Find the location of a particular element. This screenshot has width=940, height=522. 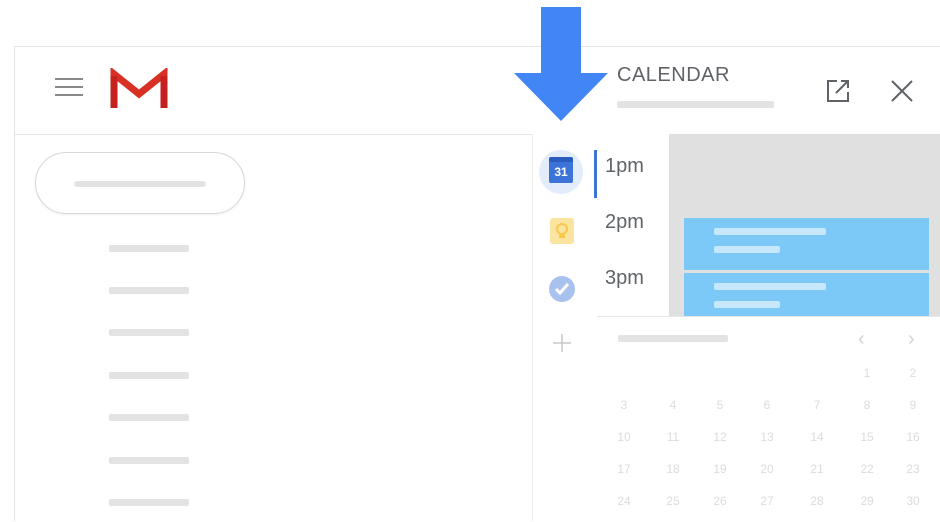

mini-calendar-day: 9 is located at coordinates (913, 405).